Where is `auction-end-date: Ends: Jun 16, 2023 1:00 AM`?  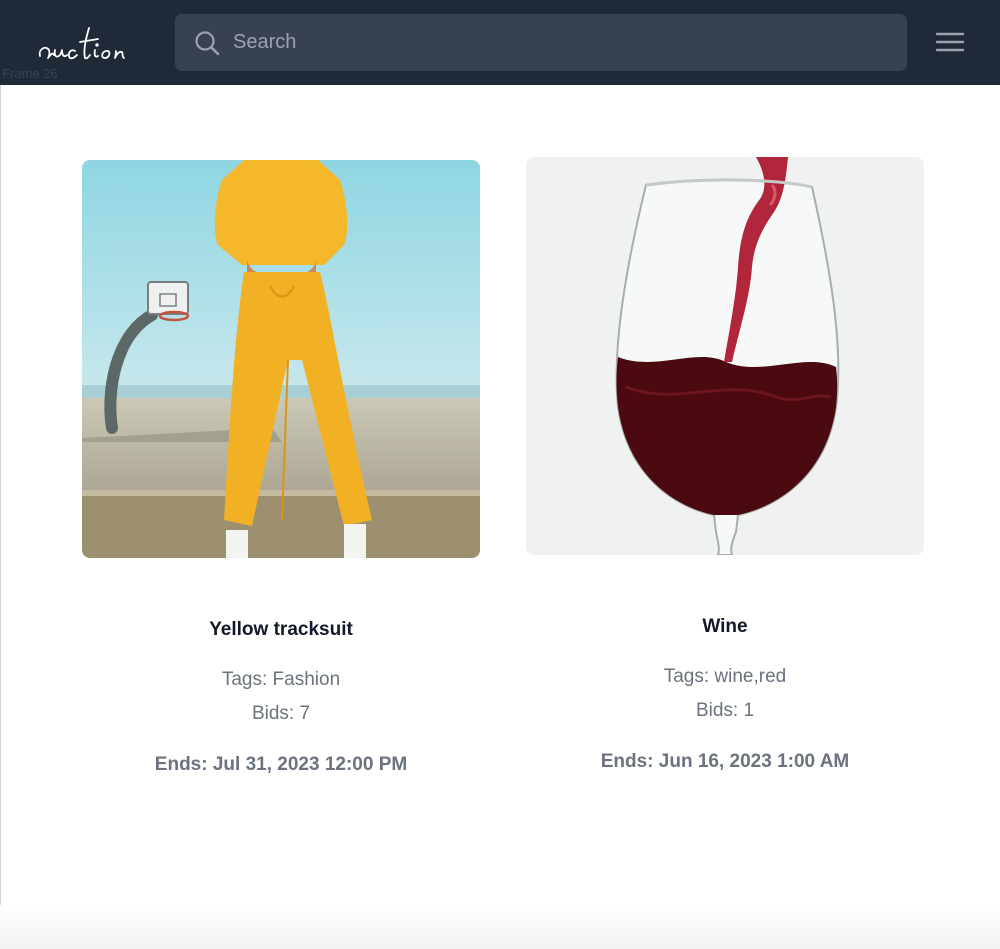 auction-end-date: Ends: Jun 16, 2023 1:00 AM is located at coordinates (725, 761).